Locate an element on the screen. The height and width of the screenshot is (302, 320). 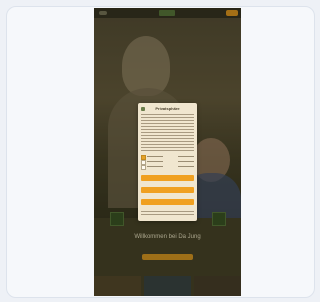
dialog-footer-links is located at coordinates (167, 214).